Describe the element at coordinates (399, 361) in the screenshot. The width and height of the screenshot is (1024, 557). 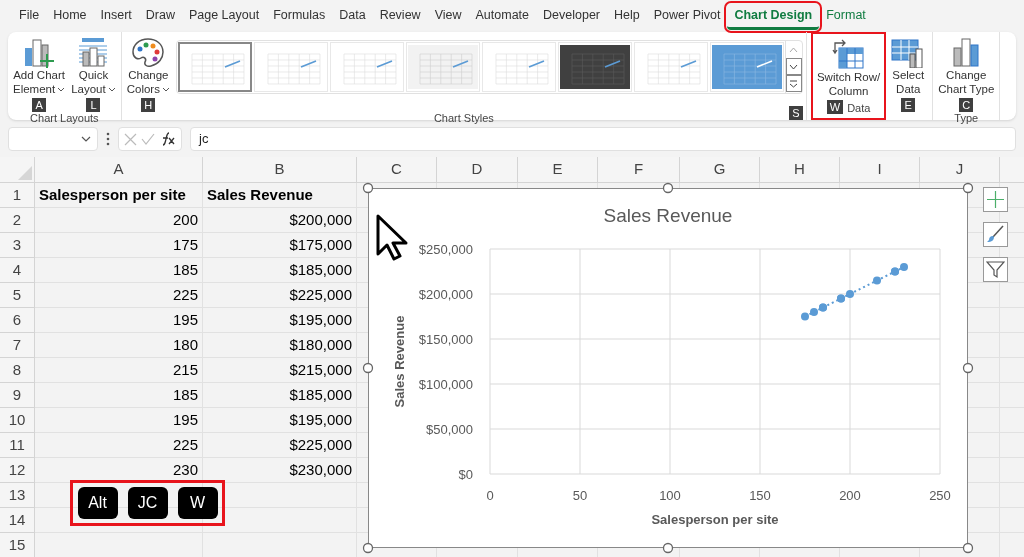
I see `y-axis-title: Sales Revenue` at that location.